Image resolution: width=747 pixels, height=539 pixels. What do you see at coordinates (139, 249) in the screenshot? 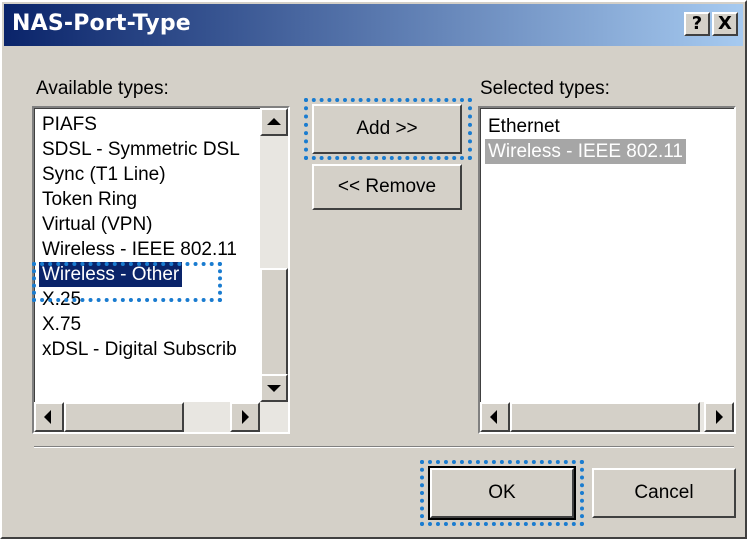
I see `list-item: Wireless - IEEE 802.11` at bounding box center [139, 249].